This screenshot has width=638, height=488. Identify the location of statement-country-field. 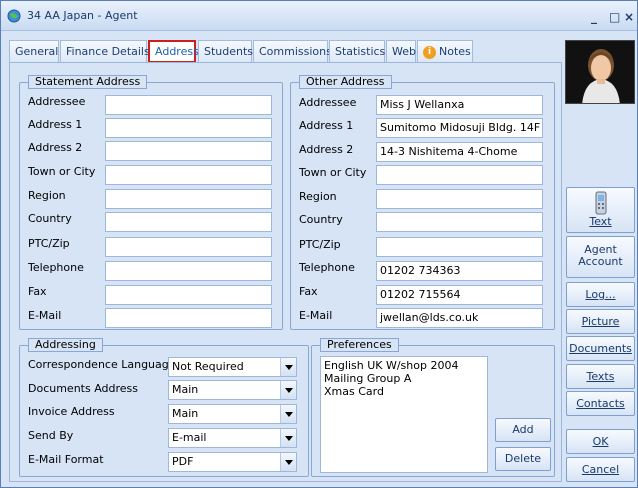
(188, 222).